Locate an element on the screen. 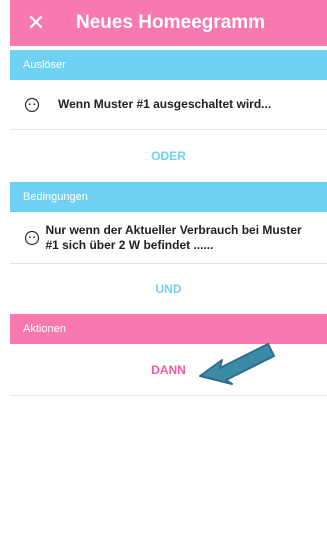  app-header: ✕ Neues Homeegramm is located at coordinates (168, 23).